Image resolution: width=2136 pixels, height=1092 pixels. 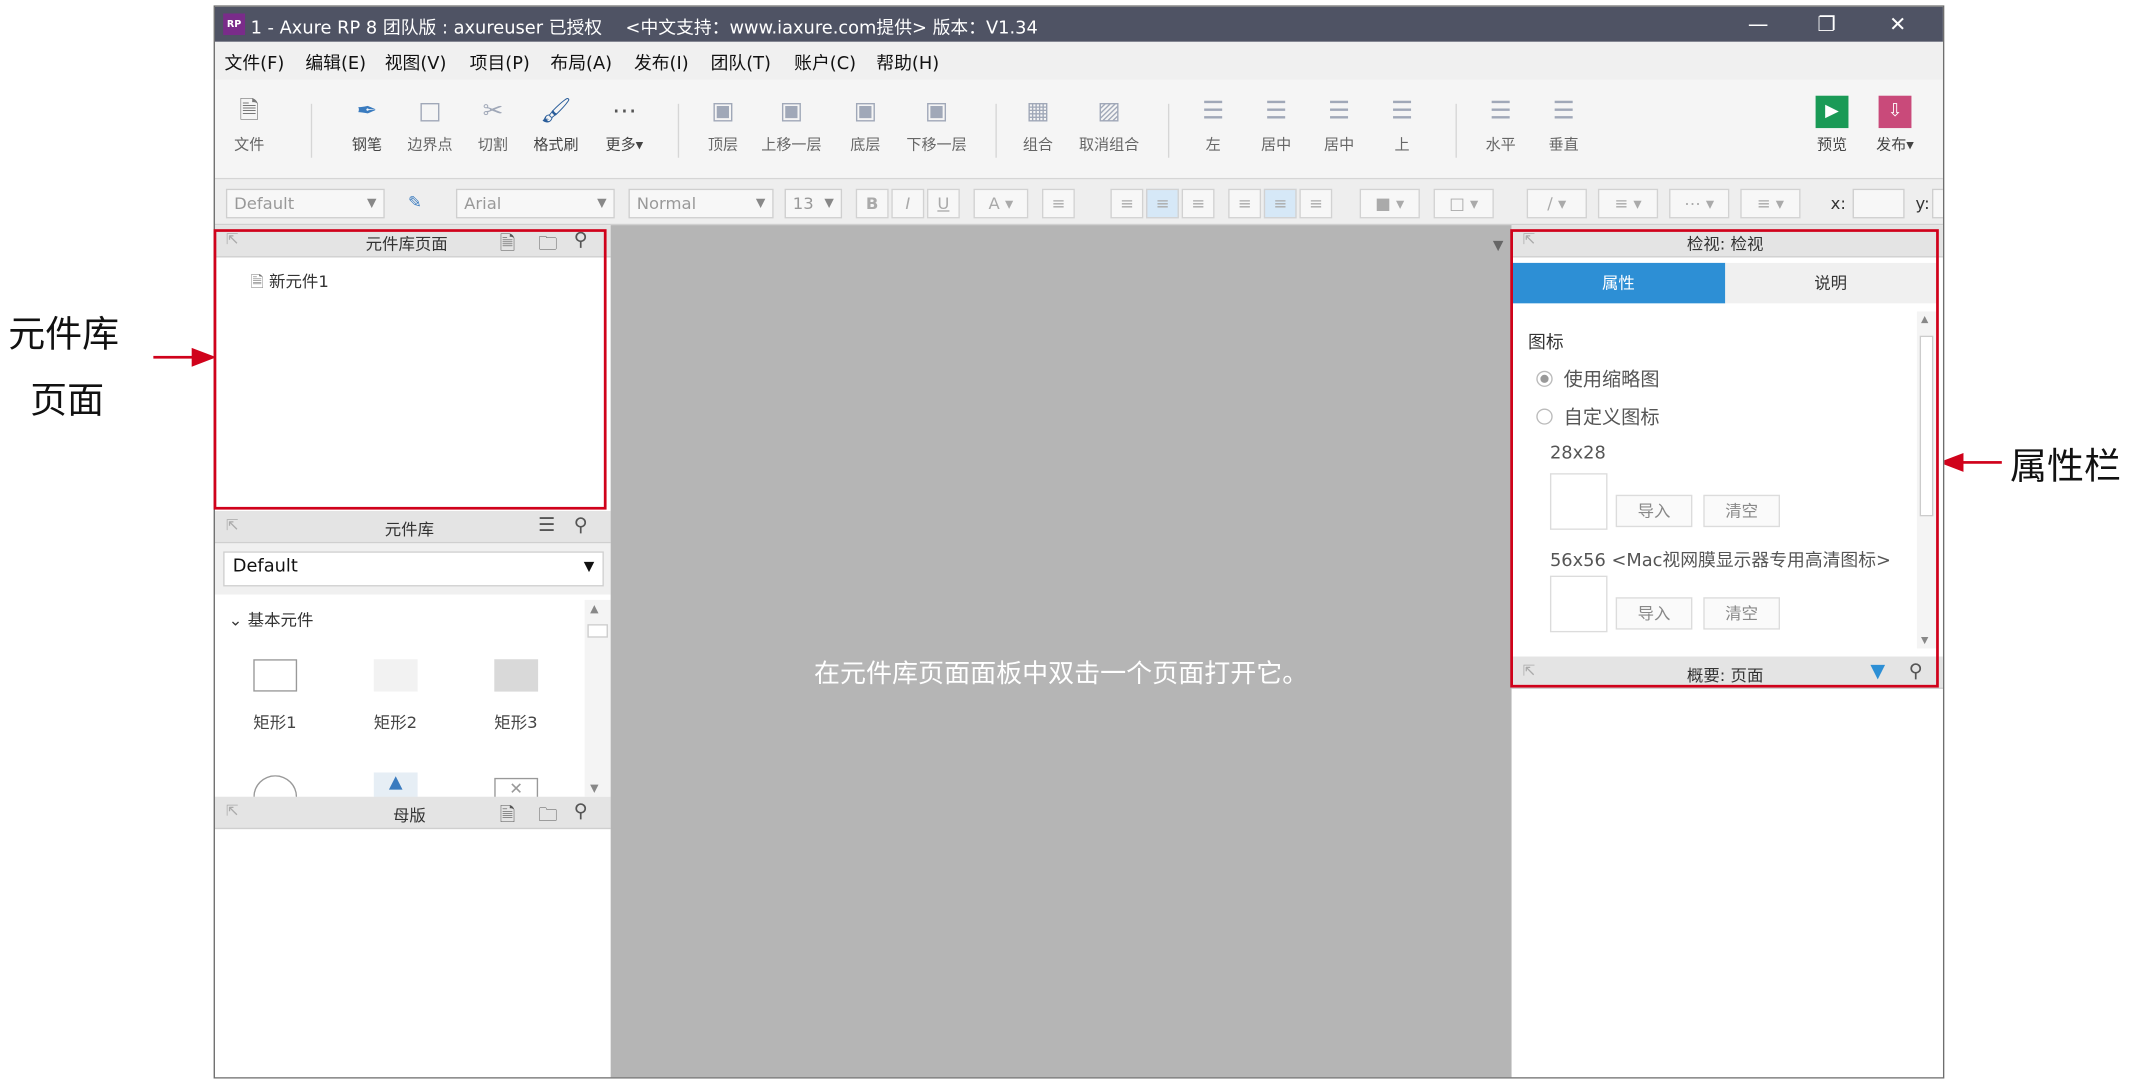 What do you see at coordinates (275, 723) in the screenshot?
I see `widget-label: 矩形1` at bounding box center [275, 723].